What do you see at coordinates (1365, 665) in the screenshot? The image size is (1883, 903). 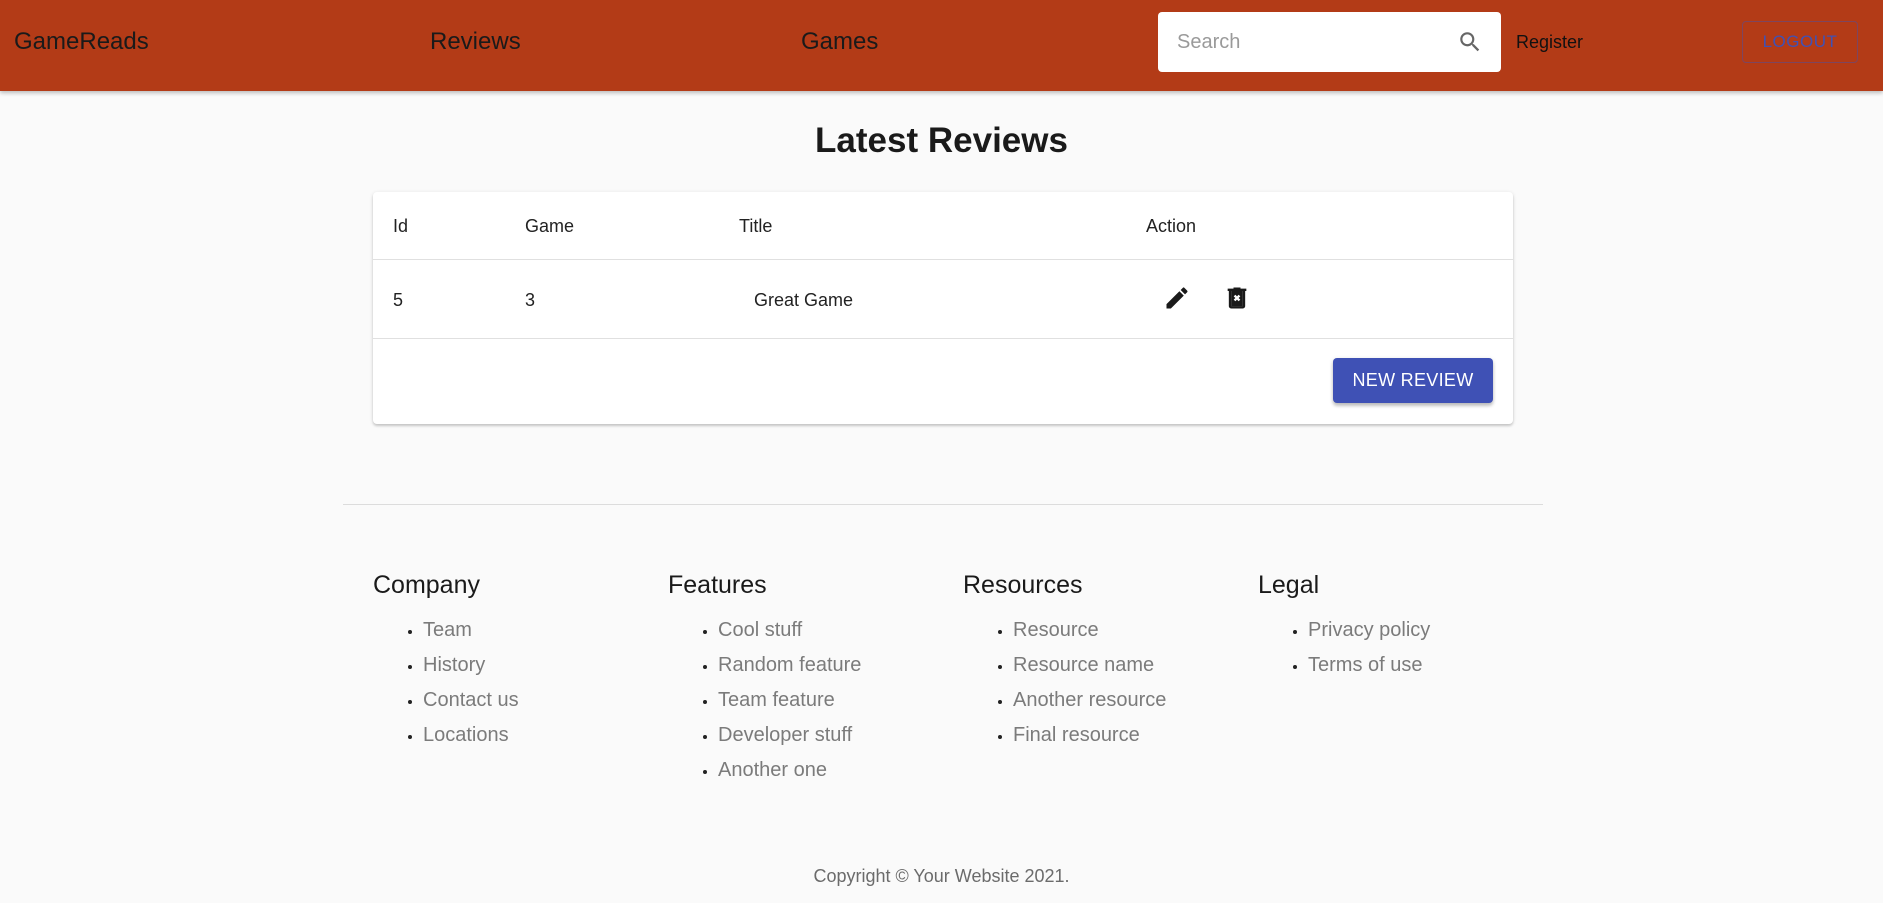 I see `footer-link-terms-of-use: Terms of use` at bounding box center [1365, 665].